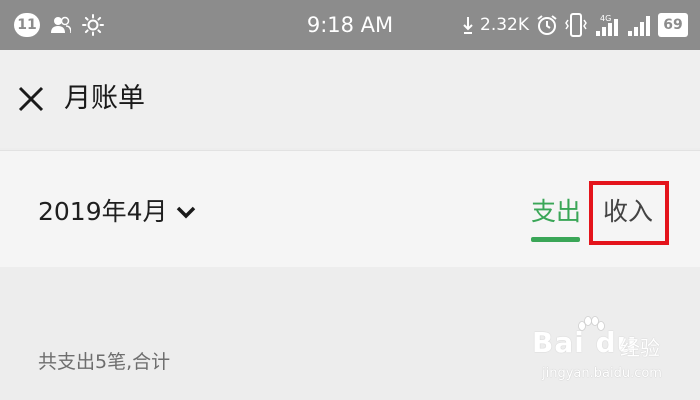 This screenshot has width=700, height=400. I want to click on status-bar: 11 9:18 AM 2.32K 4G 69, so click(350, 25).